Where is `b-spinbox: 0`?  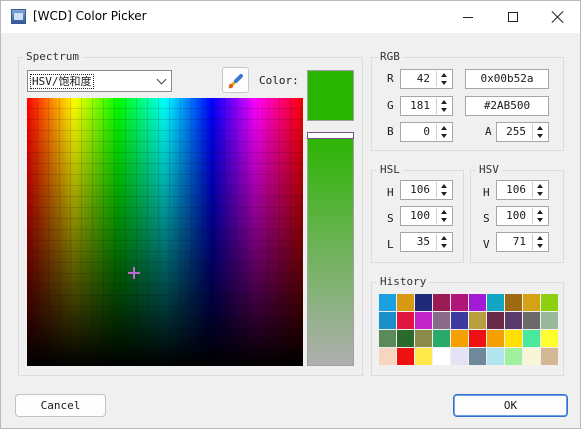 b-spinbox: 0 is located at coordinates (426, 132).